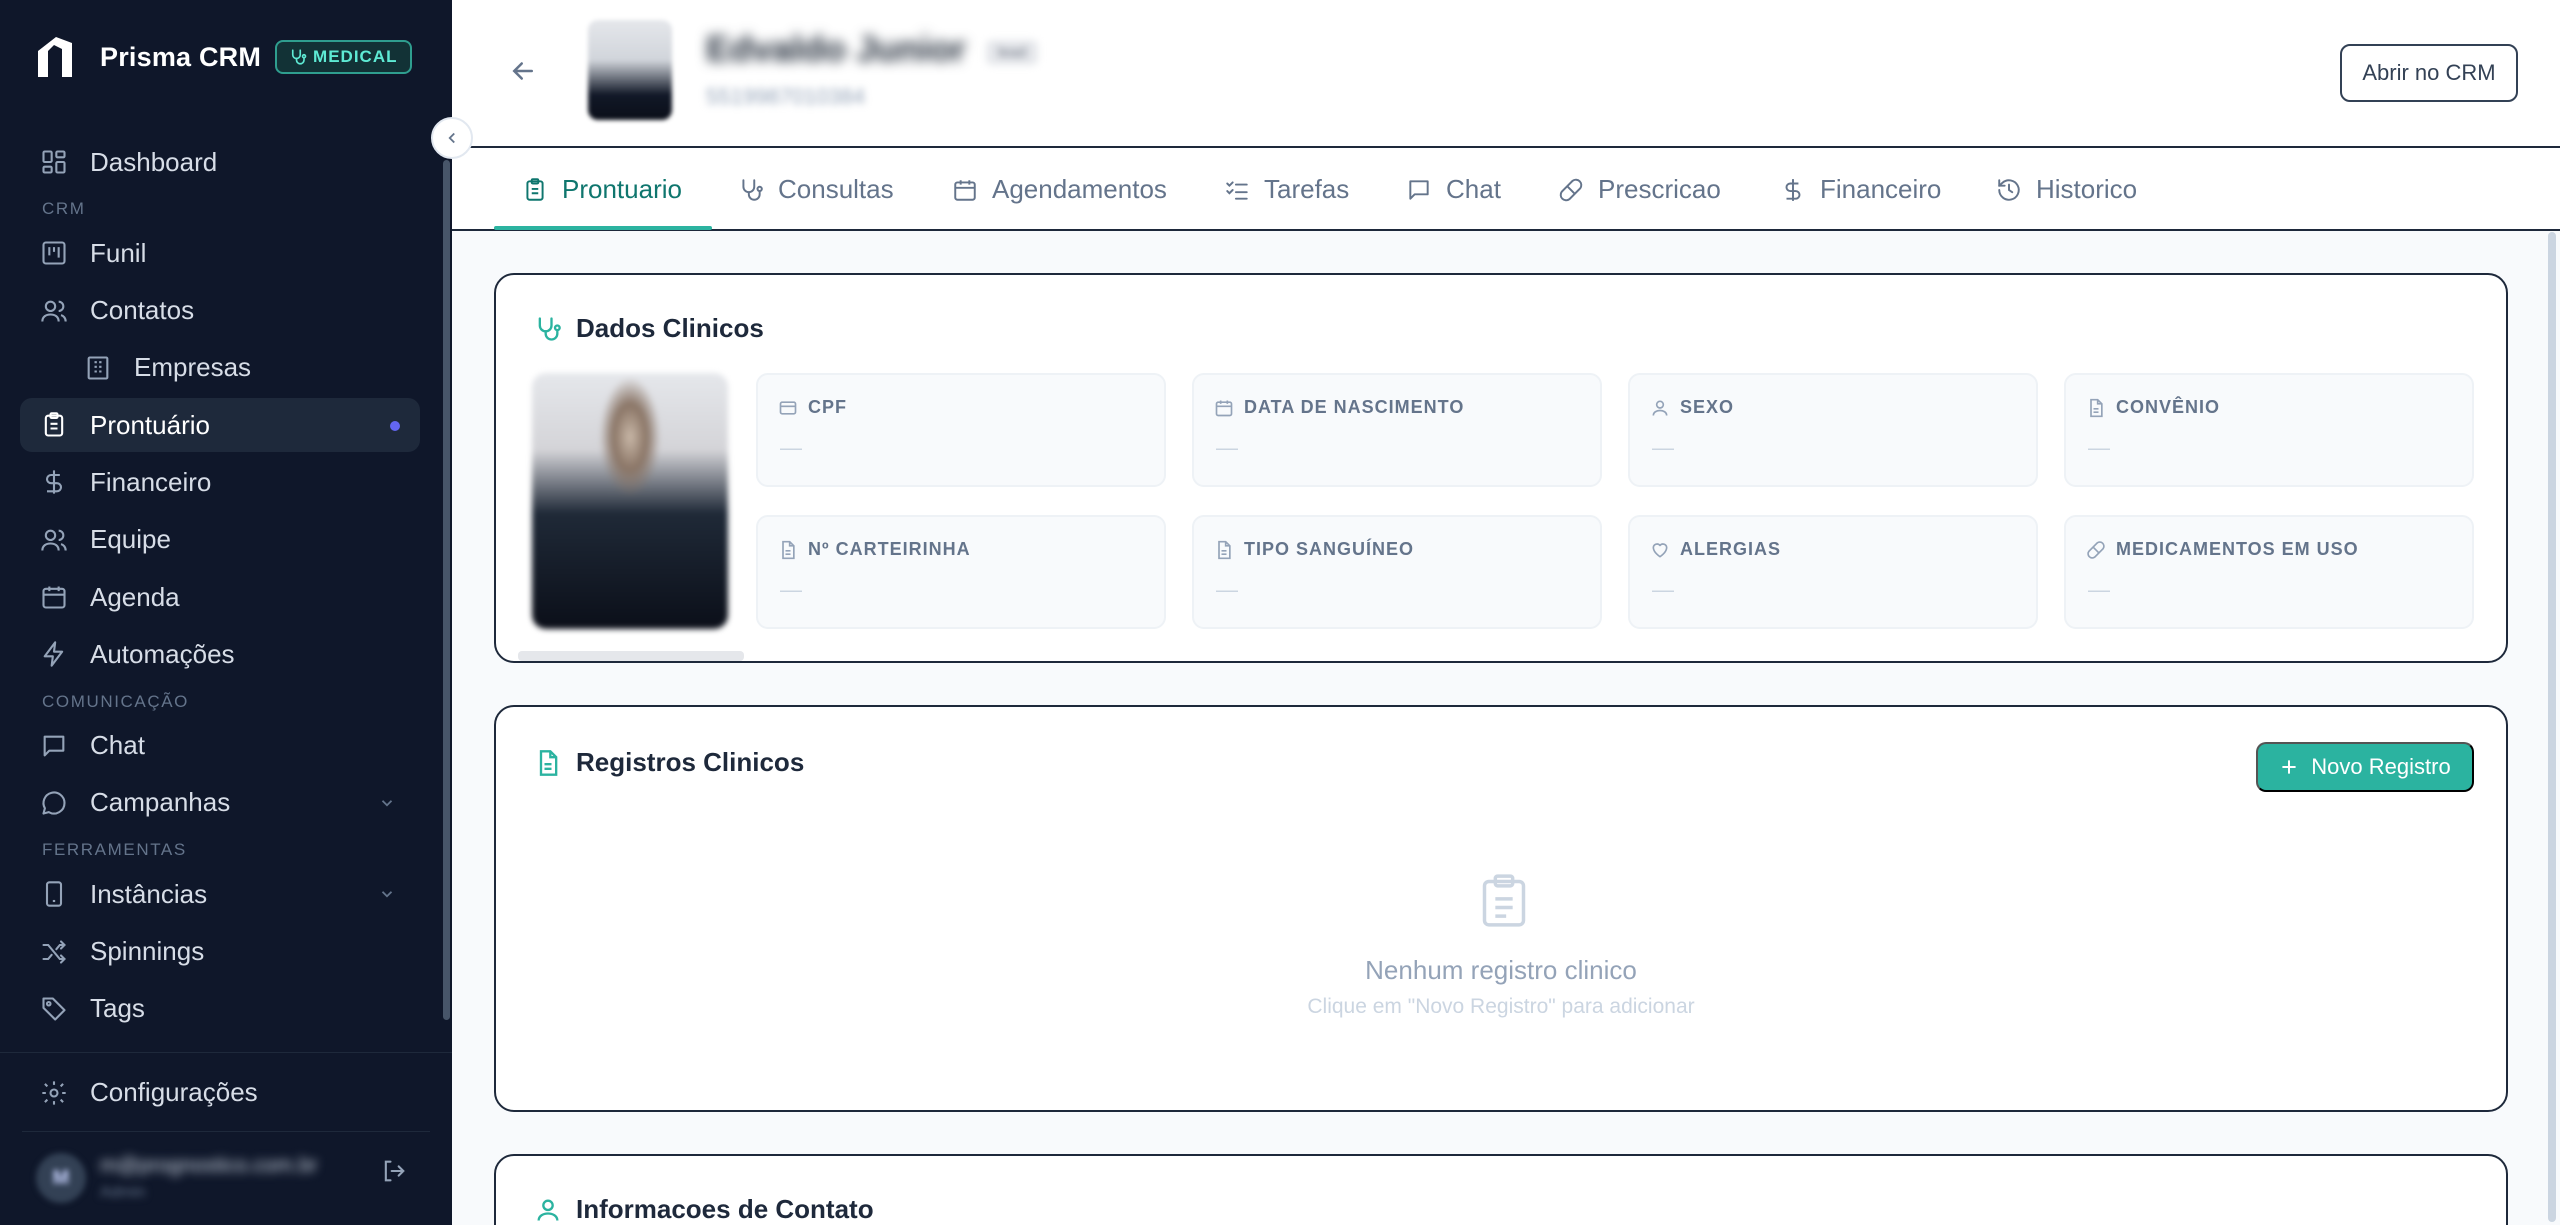 This screenshot has width=2560, height=1225. Describe the element at coordinates (220, 746) in the screenshot. I see `sidebar-item-chat: Chat` at that location.